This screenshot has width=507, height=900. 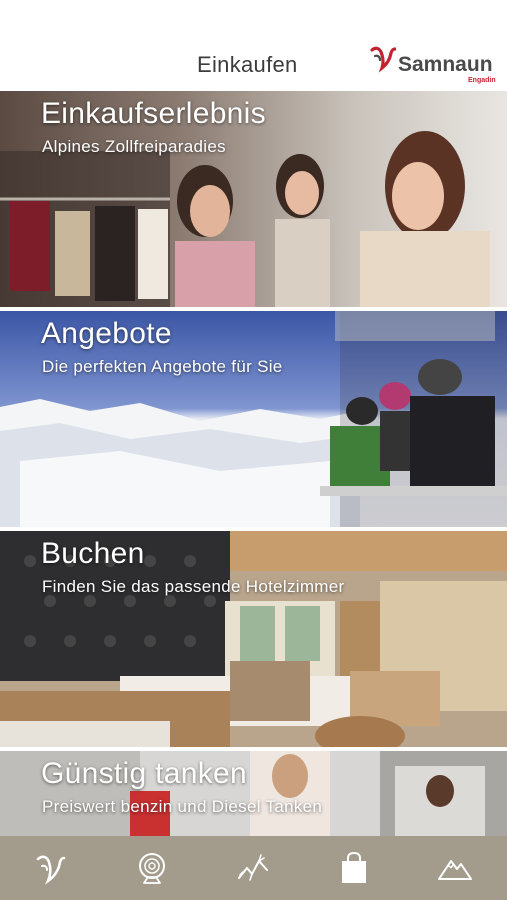 What do you see at coordinates (253, 45) in the screenshot?
I see `app-header: Einkaufen Samnaun Engadin` at bounding box center [253, 45].